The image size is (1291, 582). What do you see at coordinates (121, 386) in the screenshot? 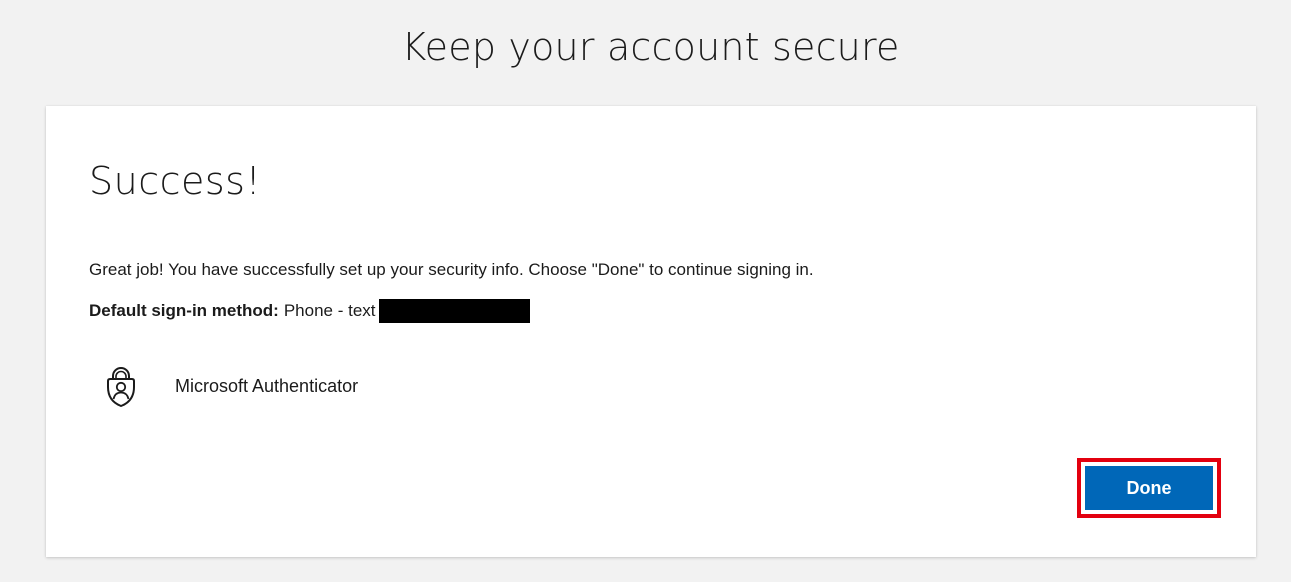
I see `authenticator-lock-icon` at bounding box center [121, 386].